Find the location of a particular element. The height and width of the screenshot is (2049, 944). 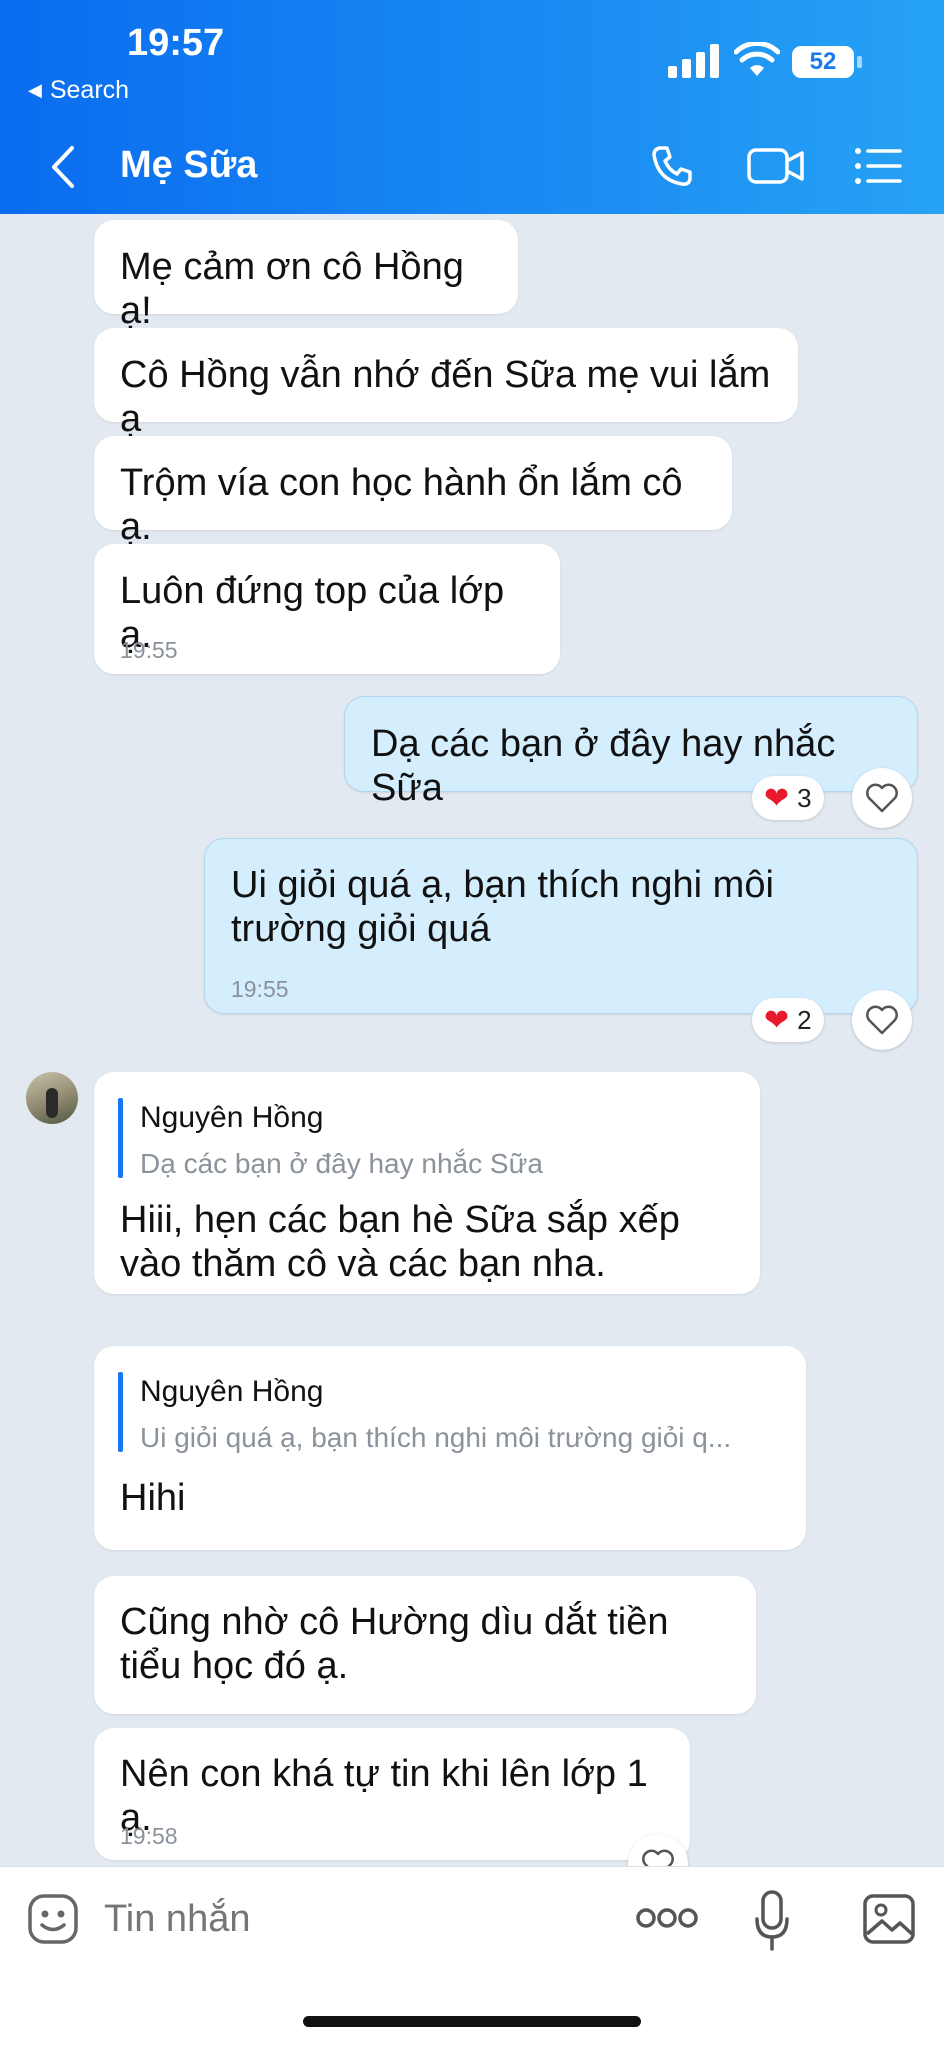

message-bubble: Luôn đứng top của lớp ạ. 19:55 is located at coordinates (327, 609).